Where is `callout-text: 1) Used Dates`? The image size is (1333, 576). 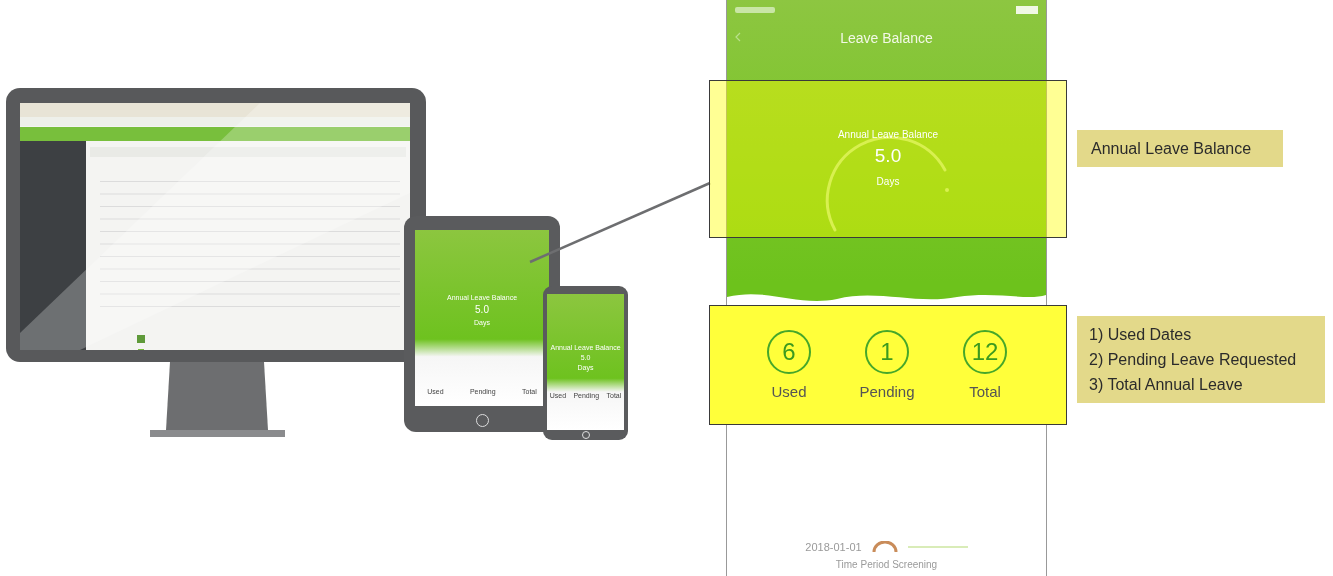
callout-text: 1) Used Dates is located at coordinates (1141, 335).